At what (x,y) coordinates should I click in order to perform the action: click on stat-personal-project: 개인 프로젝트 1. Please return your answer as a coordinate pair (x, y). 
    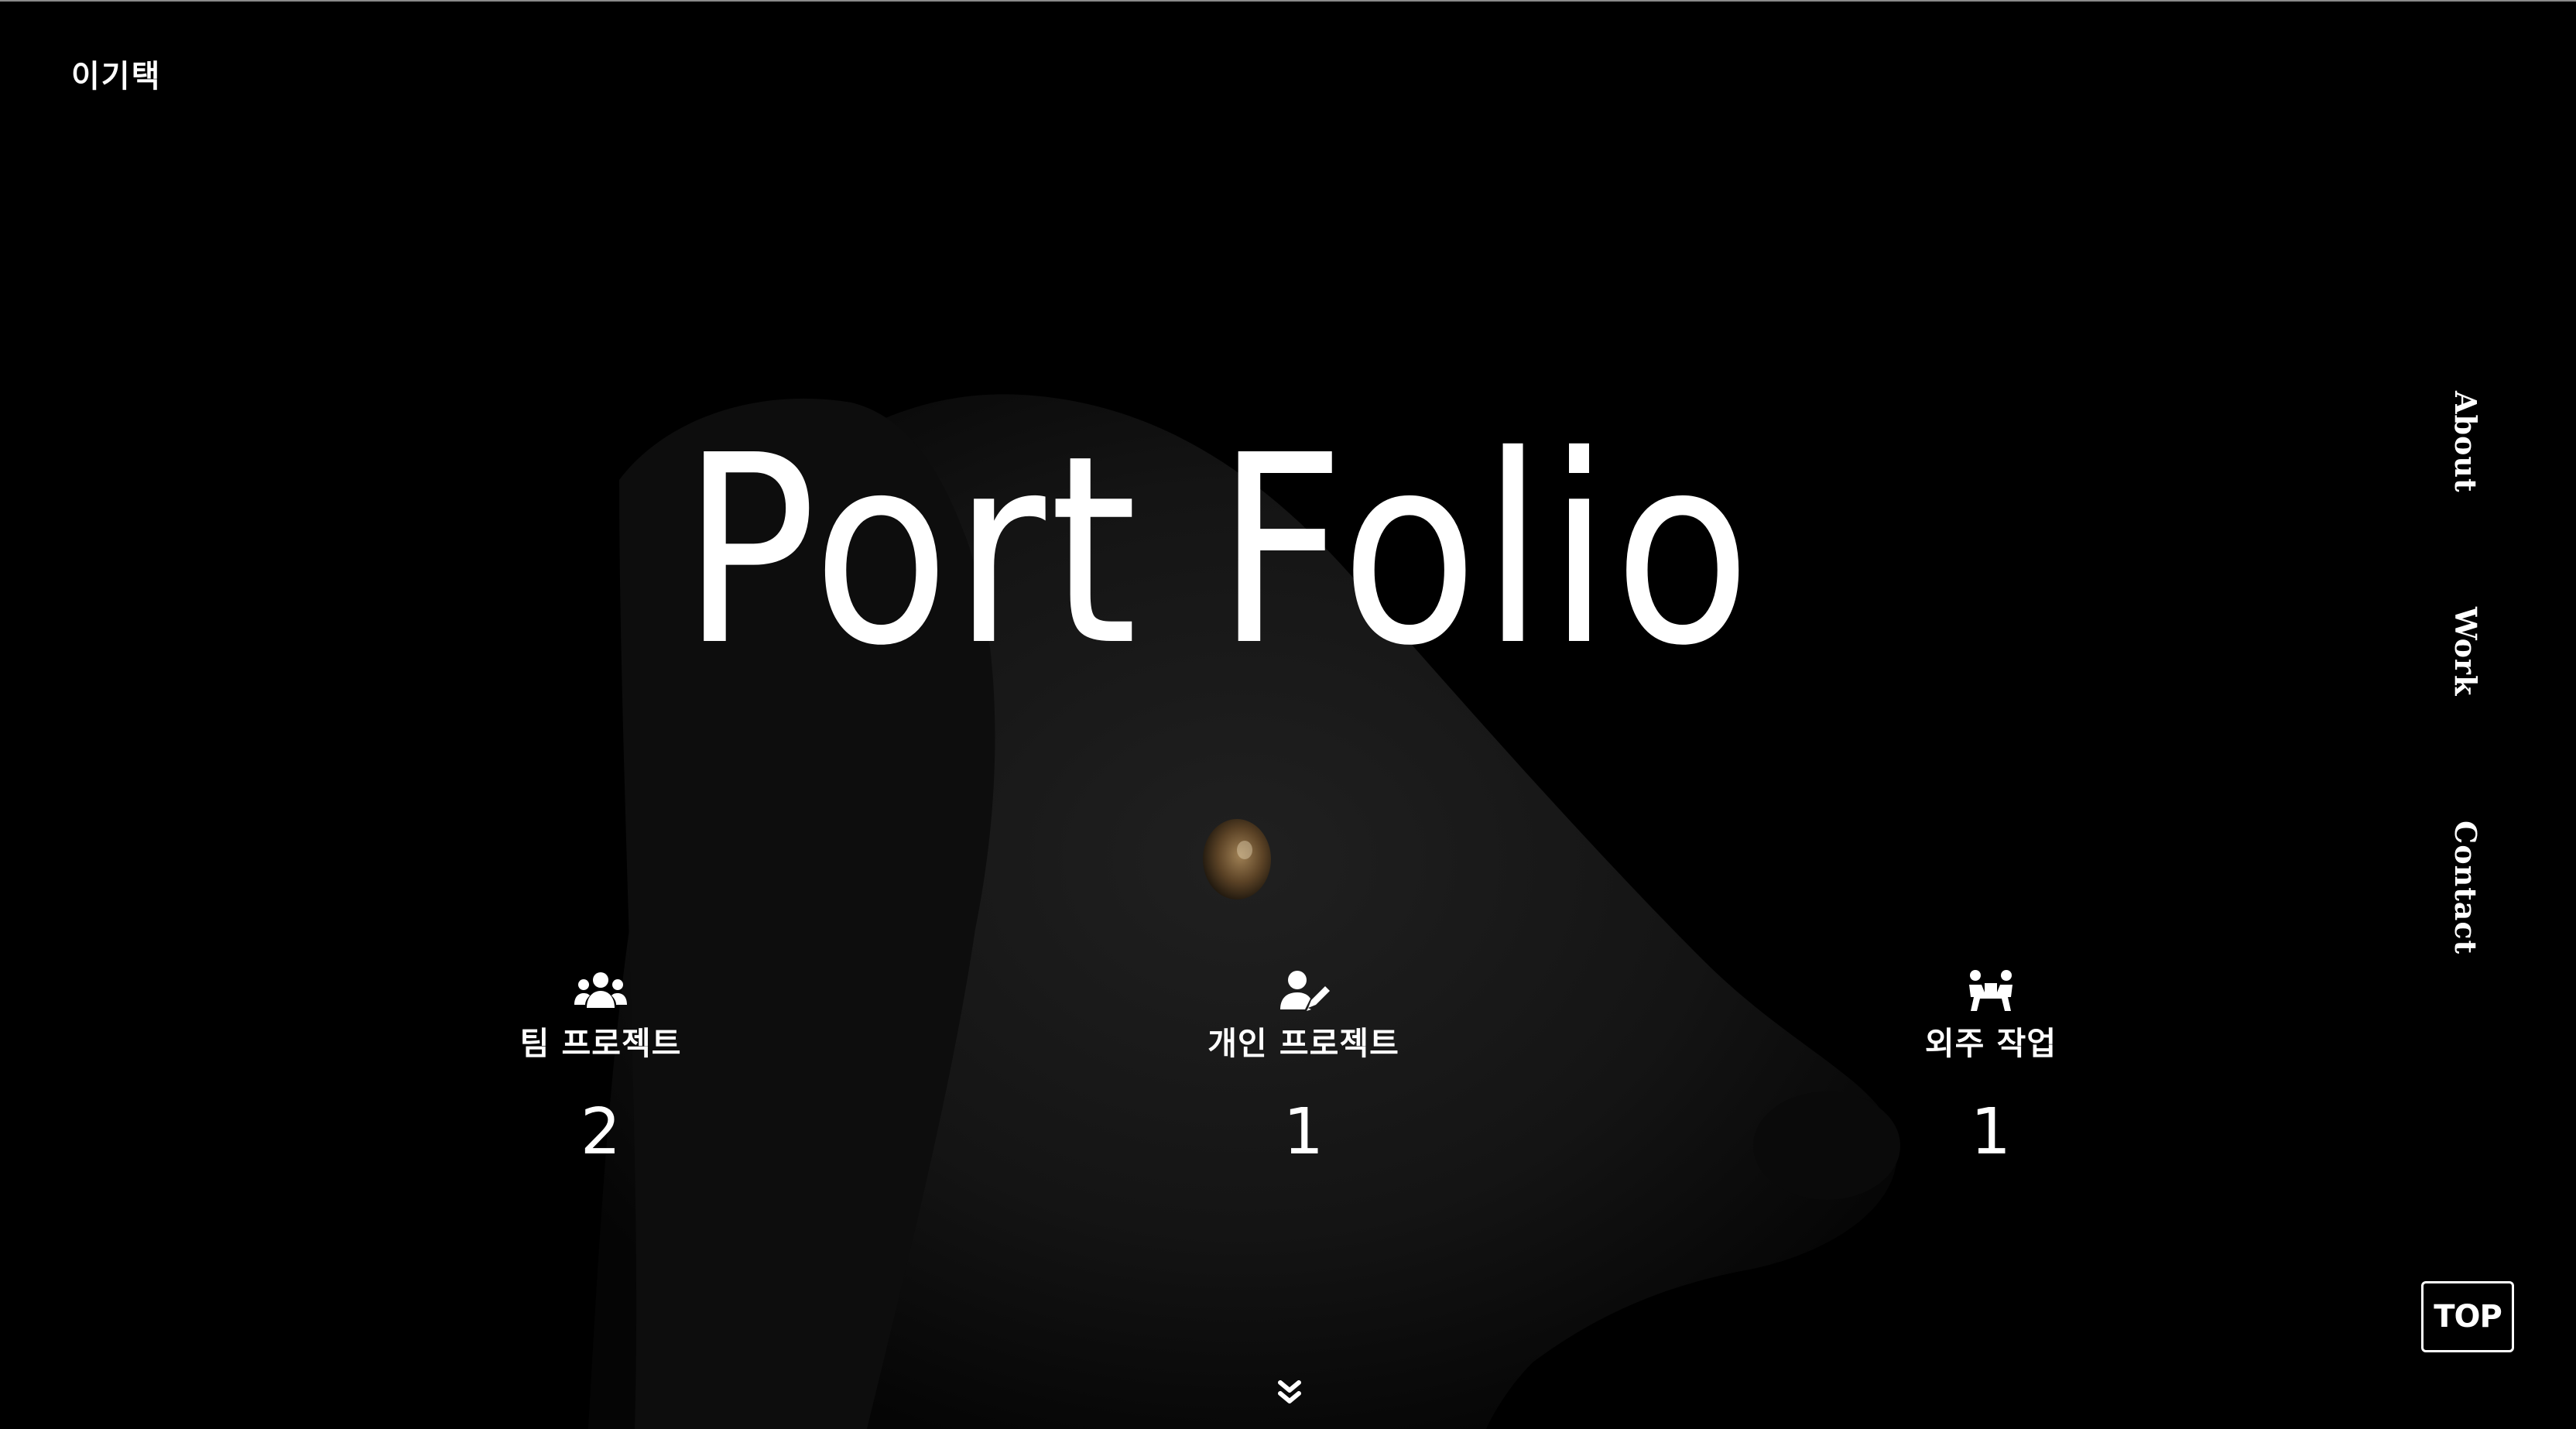
    Looking at the image, I should click on (1303, 1066).